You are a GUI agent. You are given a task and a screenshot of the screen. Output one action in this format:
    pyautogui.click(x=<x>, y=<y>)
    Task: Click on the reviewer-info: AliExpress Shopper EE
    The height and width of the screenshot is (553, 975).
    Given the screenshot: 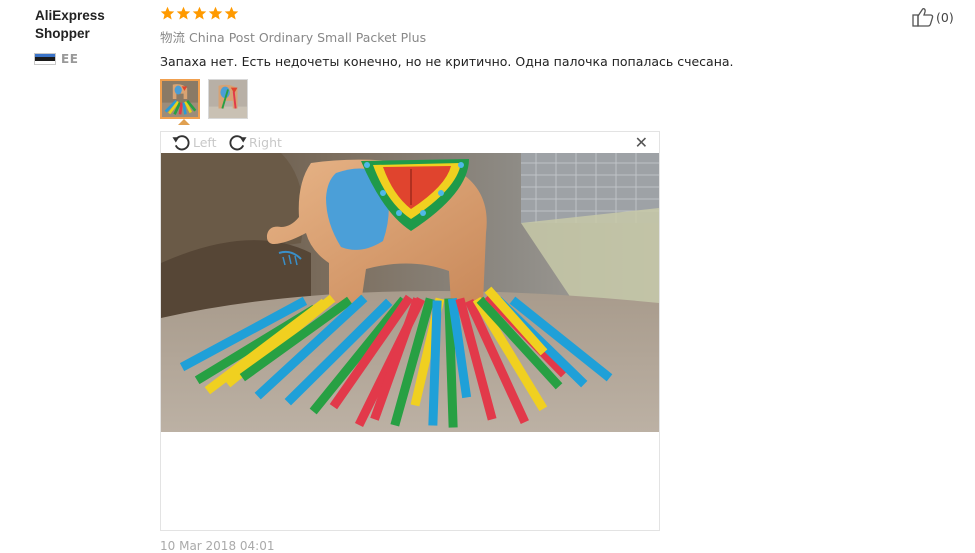 What is the action you would take?
    pyautogui.click(x=90, y=36)
    